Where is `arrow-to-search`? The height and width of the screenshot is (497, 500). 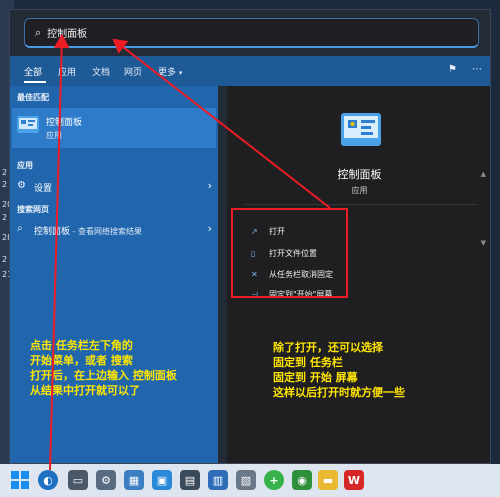 arrow-to-search is located at coordinates (59, 252).